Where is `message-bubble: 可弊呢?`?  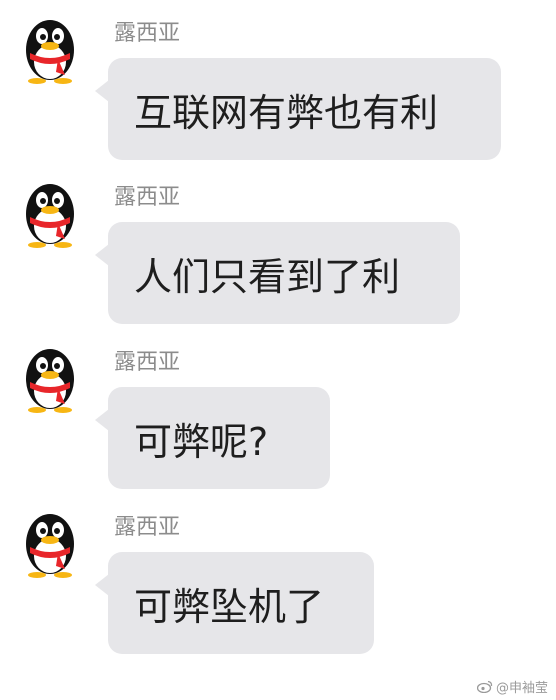 message-bubble: 可弊呢? is located at coordinates (212, 438).